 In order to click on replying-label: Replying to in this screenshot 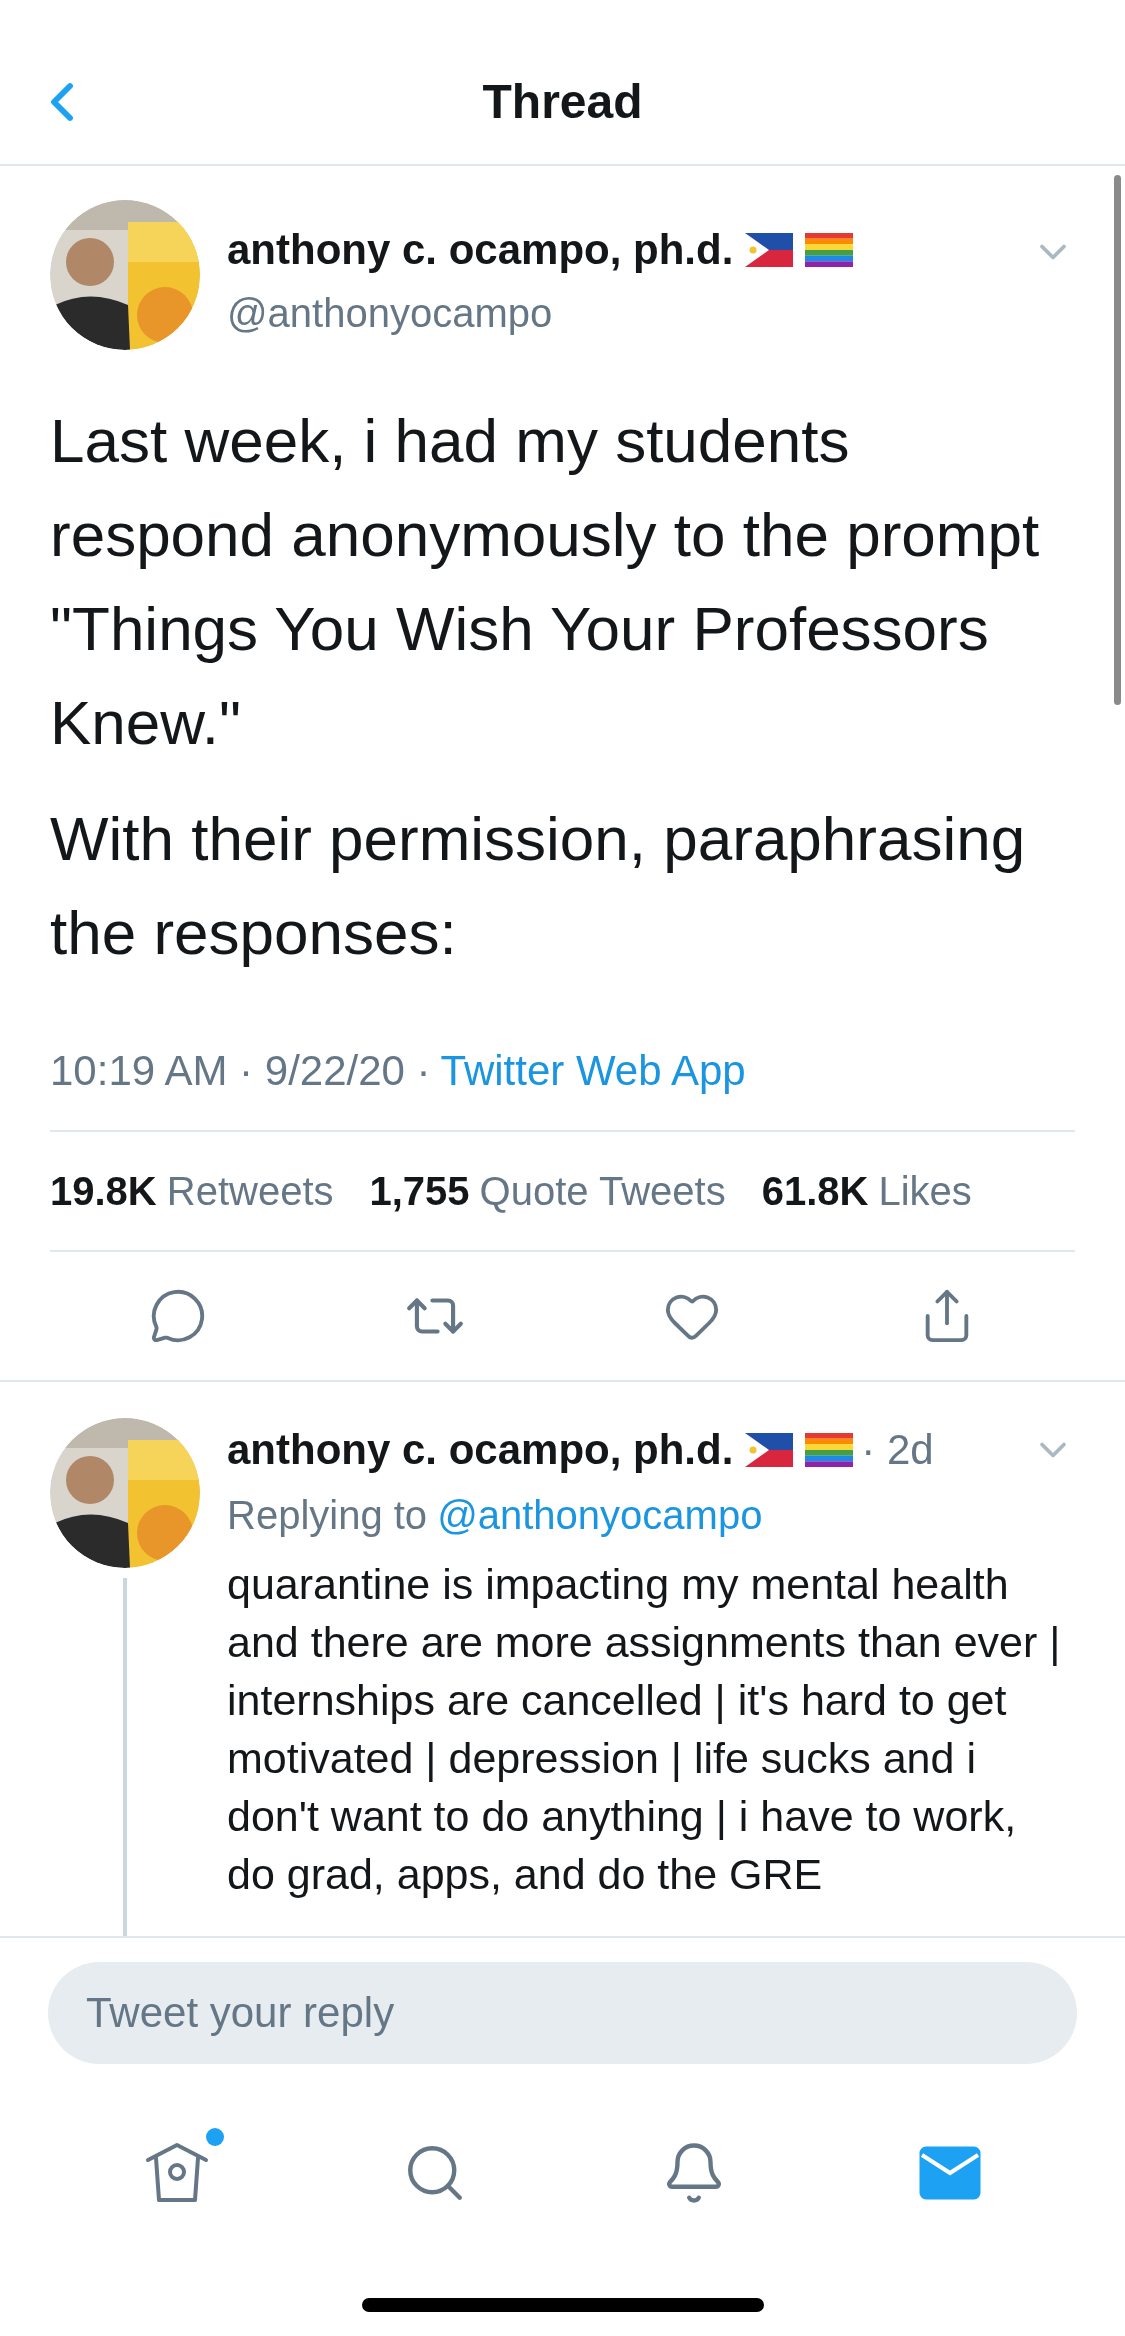, I will do `click(327, 1515)`.